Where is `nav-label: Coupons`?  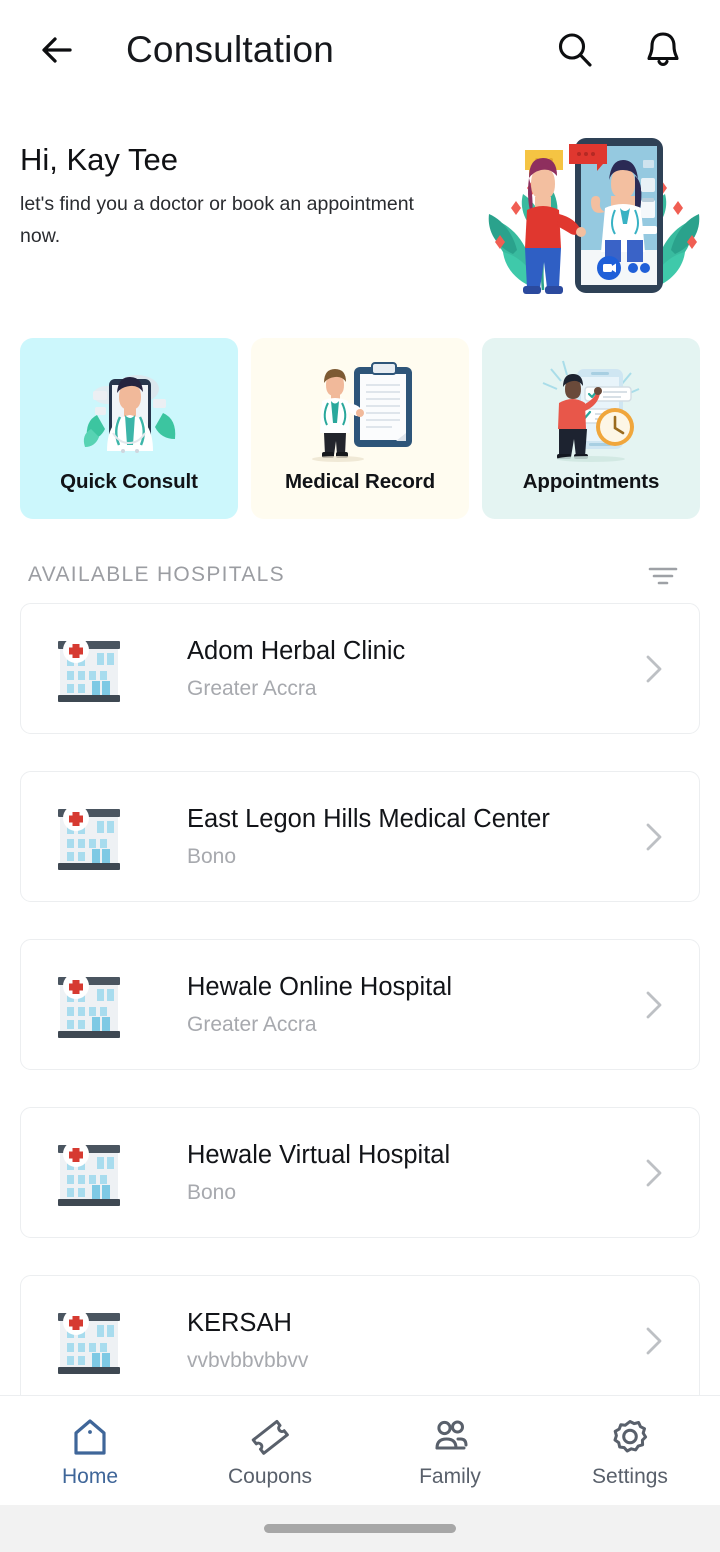 nav-label: Coupons is located at coordinates (270, 1476).